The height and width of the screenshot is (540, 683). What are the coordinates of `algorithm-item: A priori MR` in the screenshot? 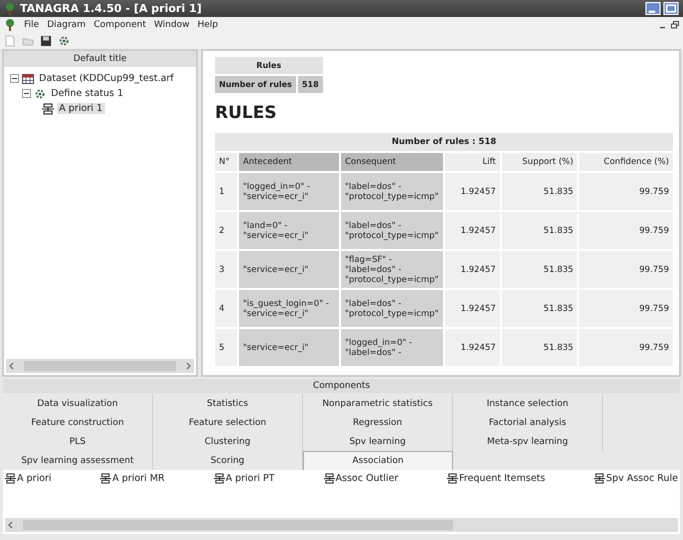 It's located at (138, 478).